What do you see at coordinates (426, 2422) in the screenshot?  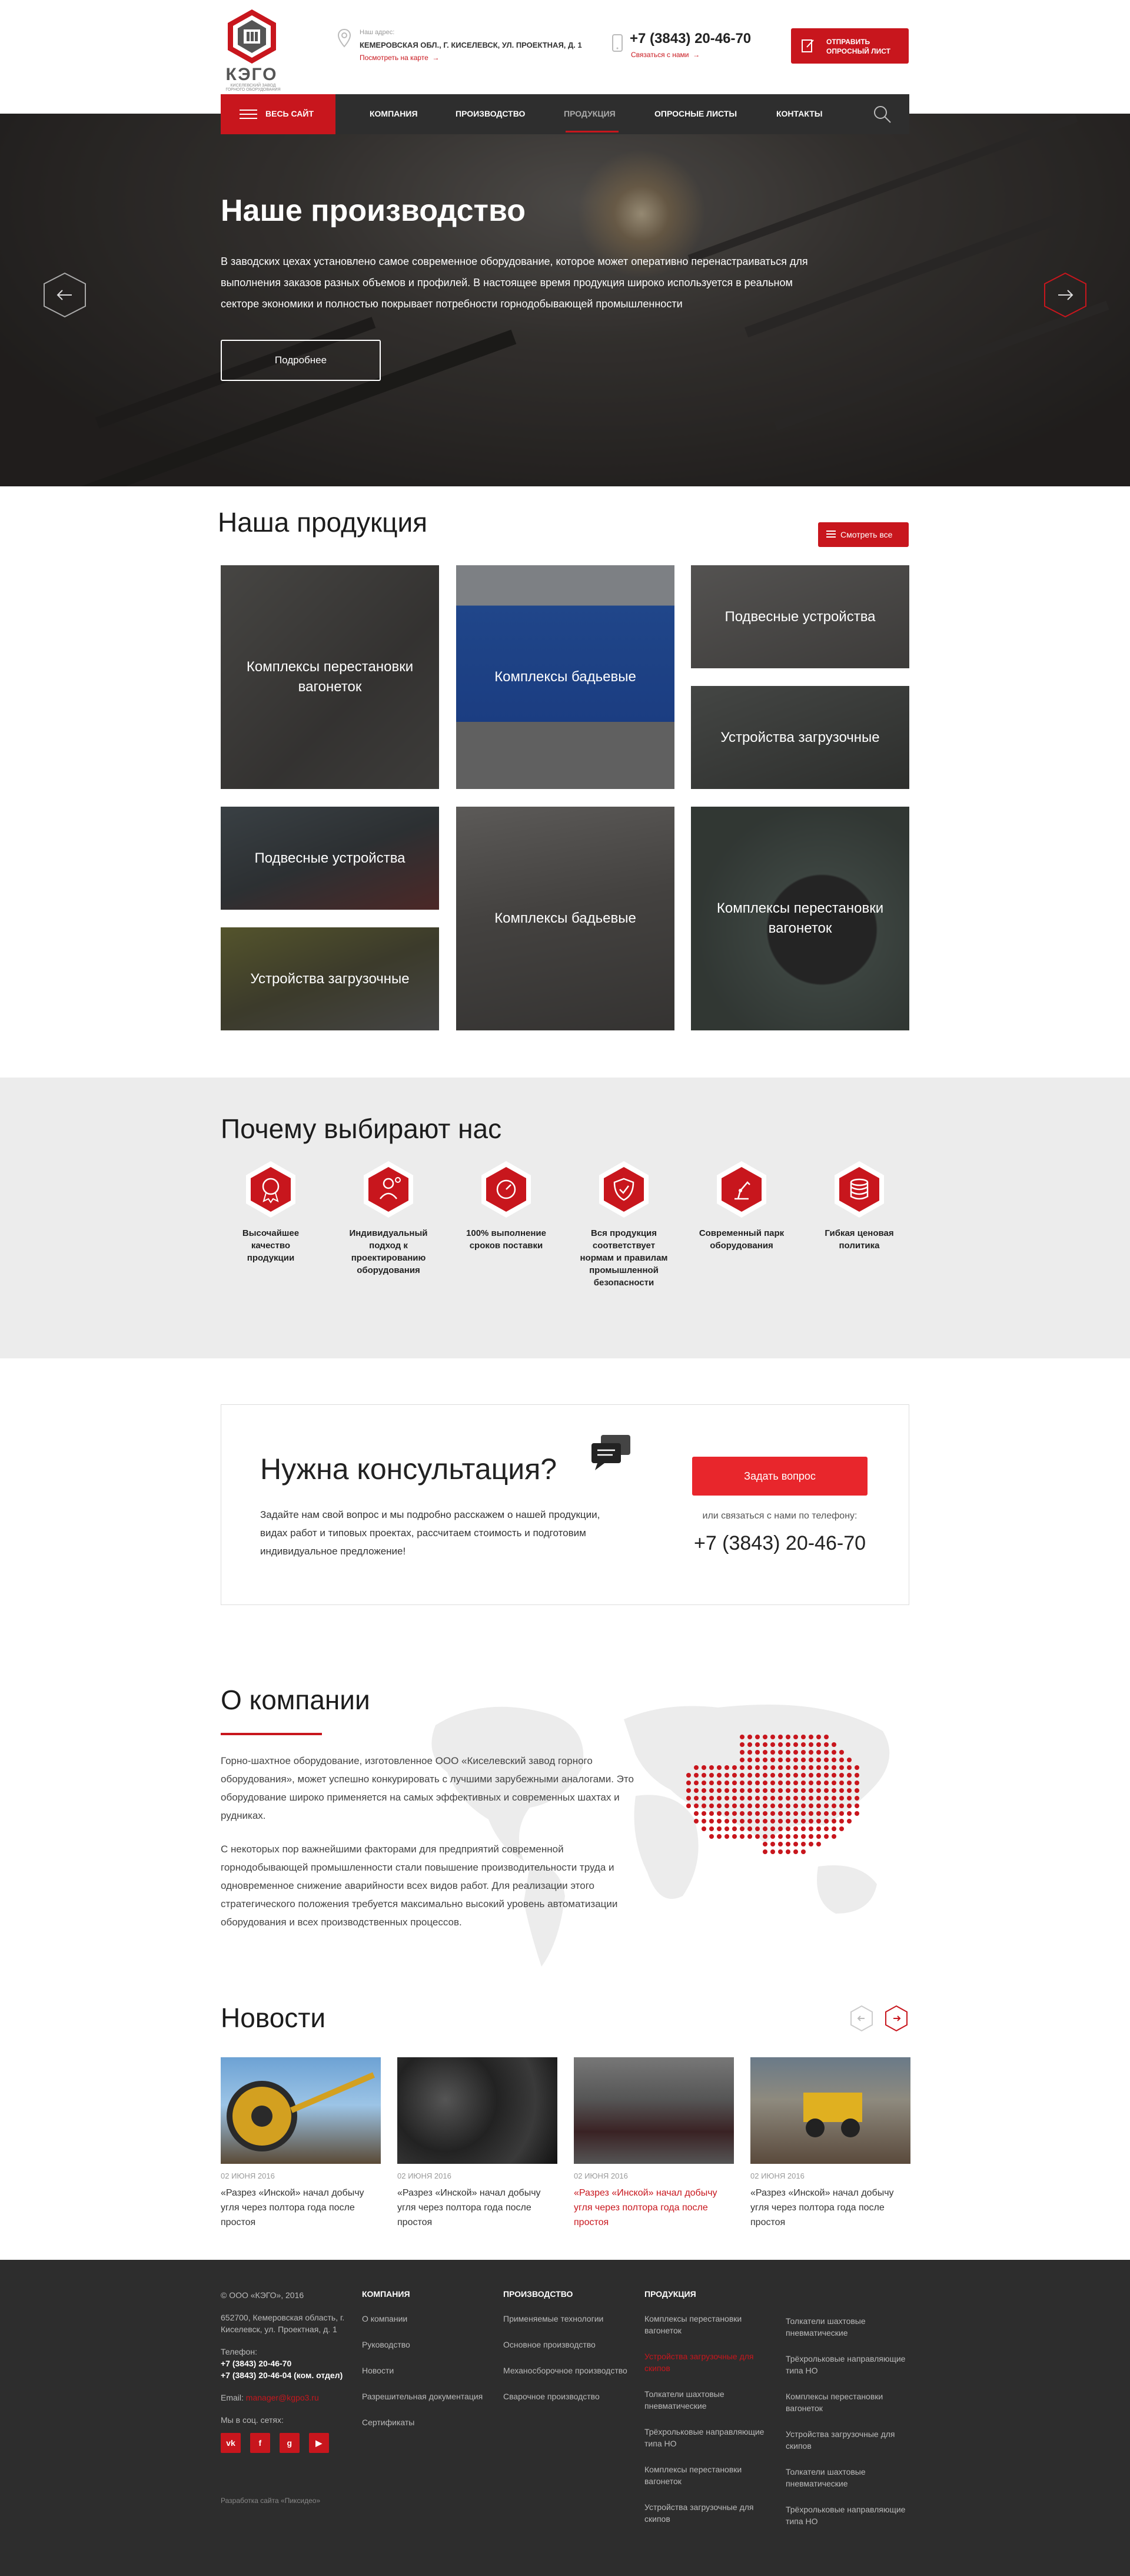 I see `footer-link: Сертификаты` at bounding box center [426, 2422].